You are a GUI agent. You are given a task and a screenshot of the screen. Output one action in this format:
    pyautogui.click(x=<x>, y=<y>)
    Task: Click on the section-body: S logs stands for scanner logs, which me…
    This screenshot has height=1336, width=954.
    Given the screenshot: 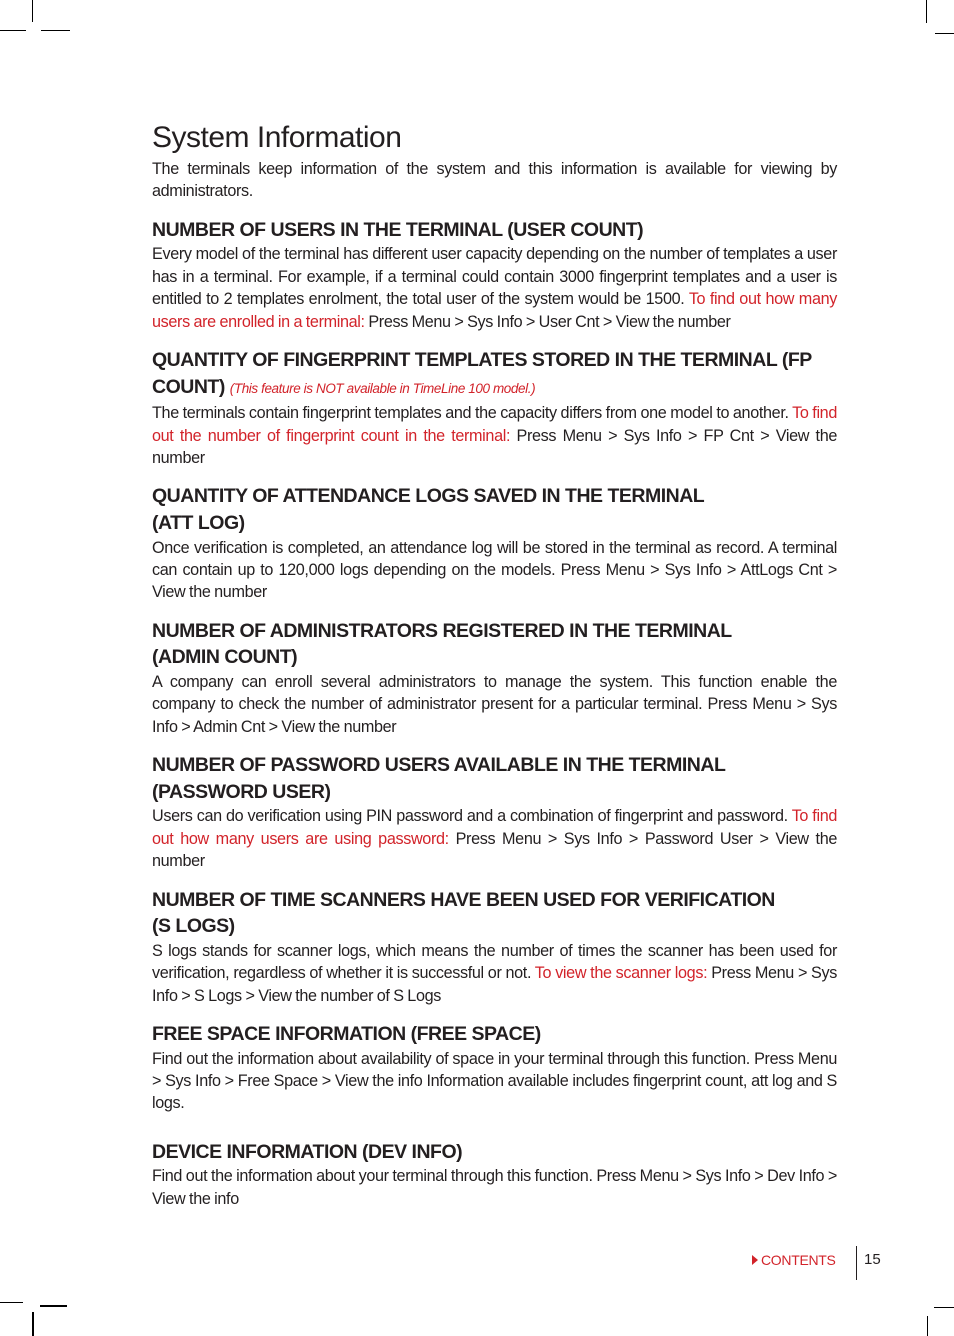 What is the action you would take?
    pyautogui.click(x=494, y=973)
    